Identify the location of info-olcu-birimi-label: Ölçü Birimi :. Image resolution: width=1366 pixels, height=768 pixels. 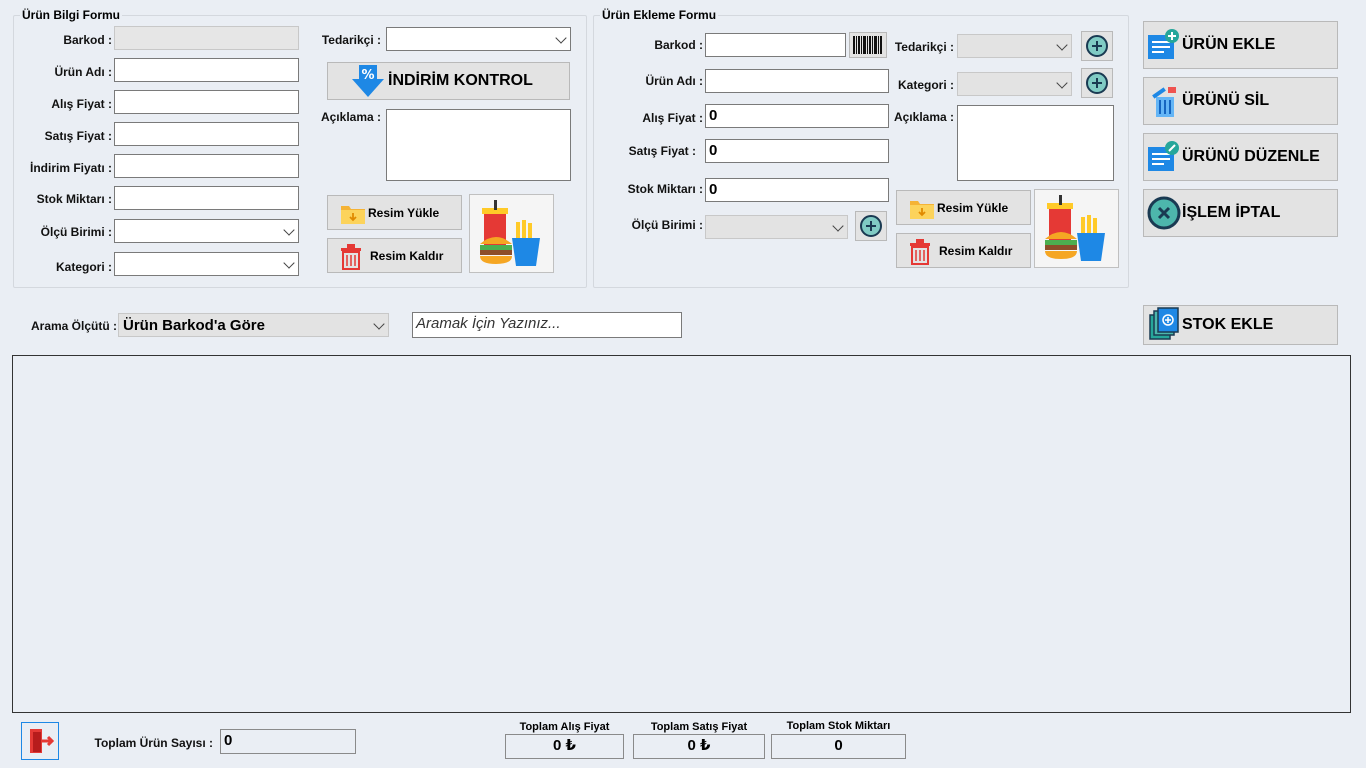
(76, 232).